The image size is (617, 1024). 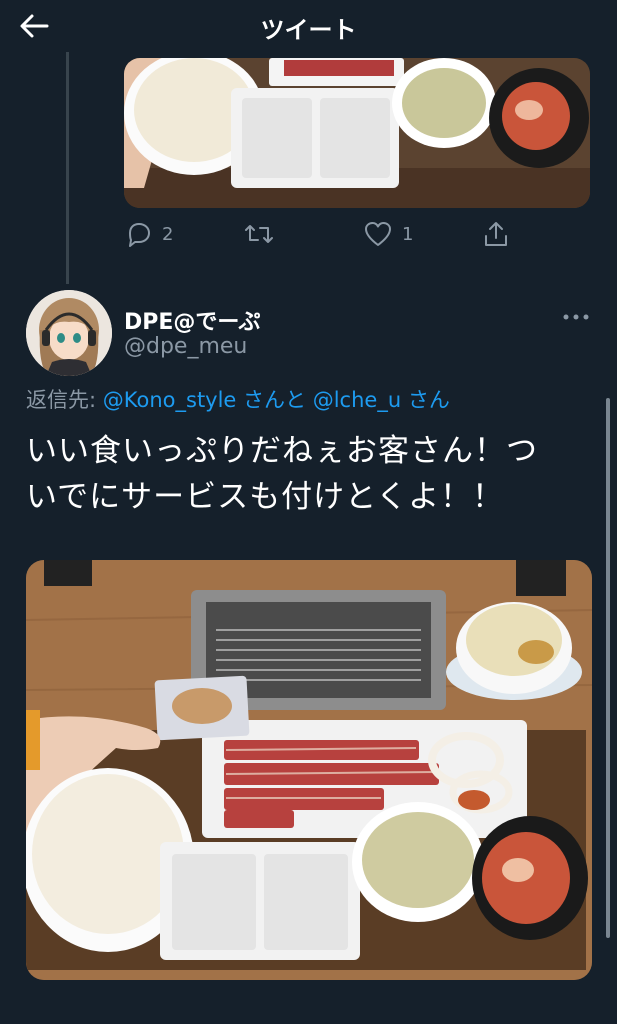 I want to click on author-display-name: DPE@でーぷ, so click(x=192, y=320).